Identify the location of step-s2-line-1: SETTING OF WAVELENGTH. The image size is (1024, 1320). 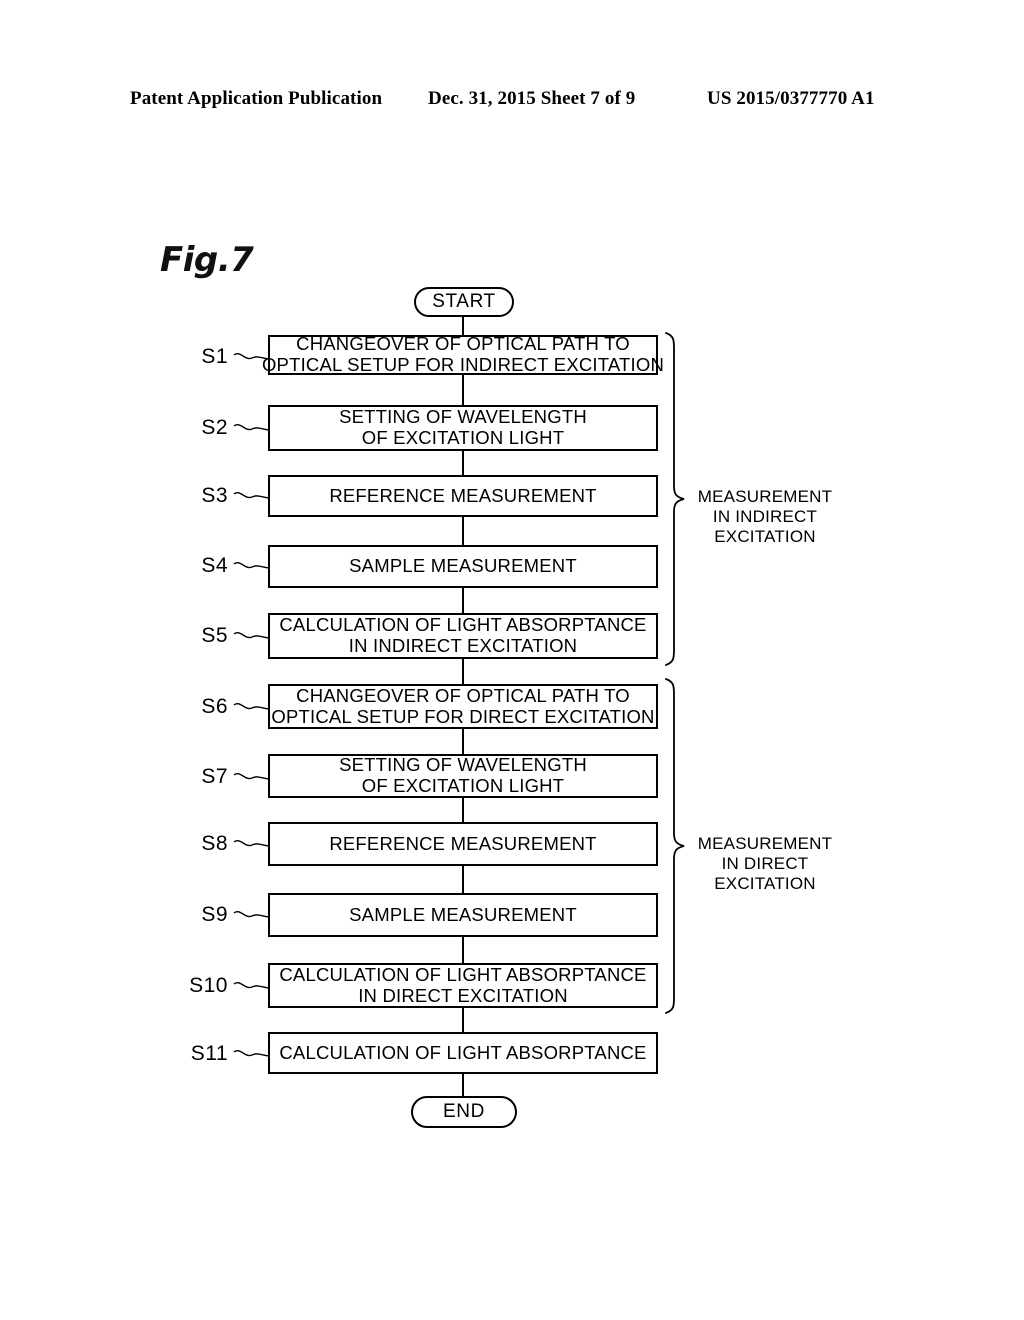
(463, 417).